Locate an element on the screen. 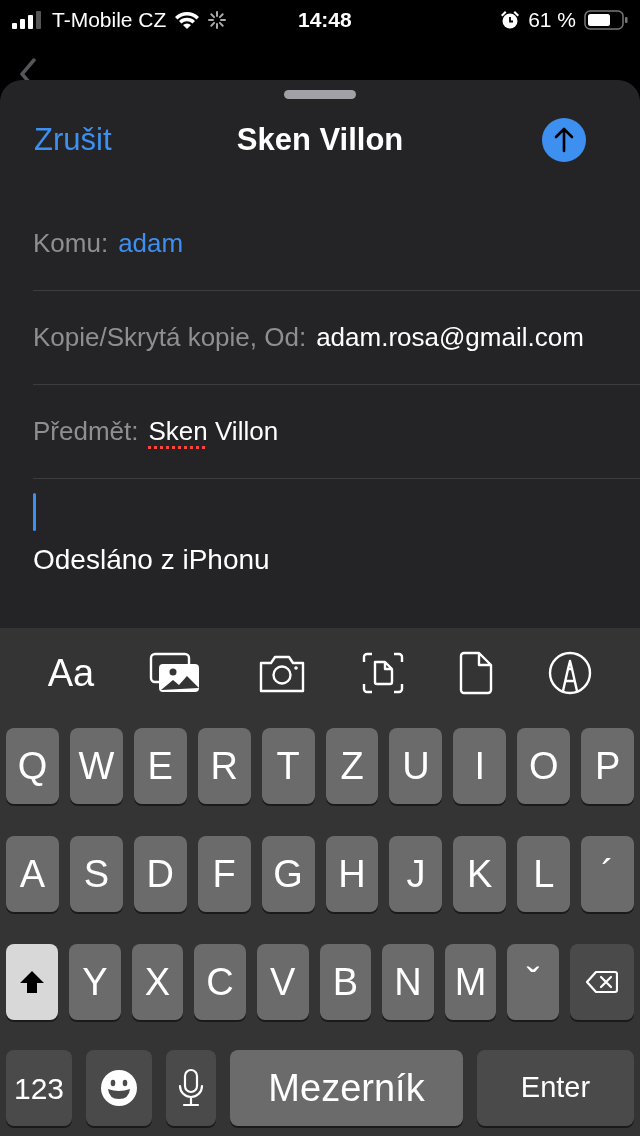  key: R is located at coordinates (224, 766).